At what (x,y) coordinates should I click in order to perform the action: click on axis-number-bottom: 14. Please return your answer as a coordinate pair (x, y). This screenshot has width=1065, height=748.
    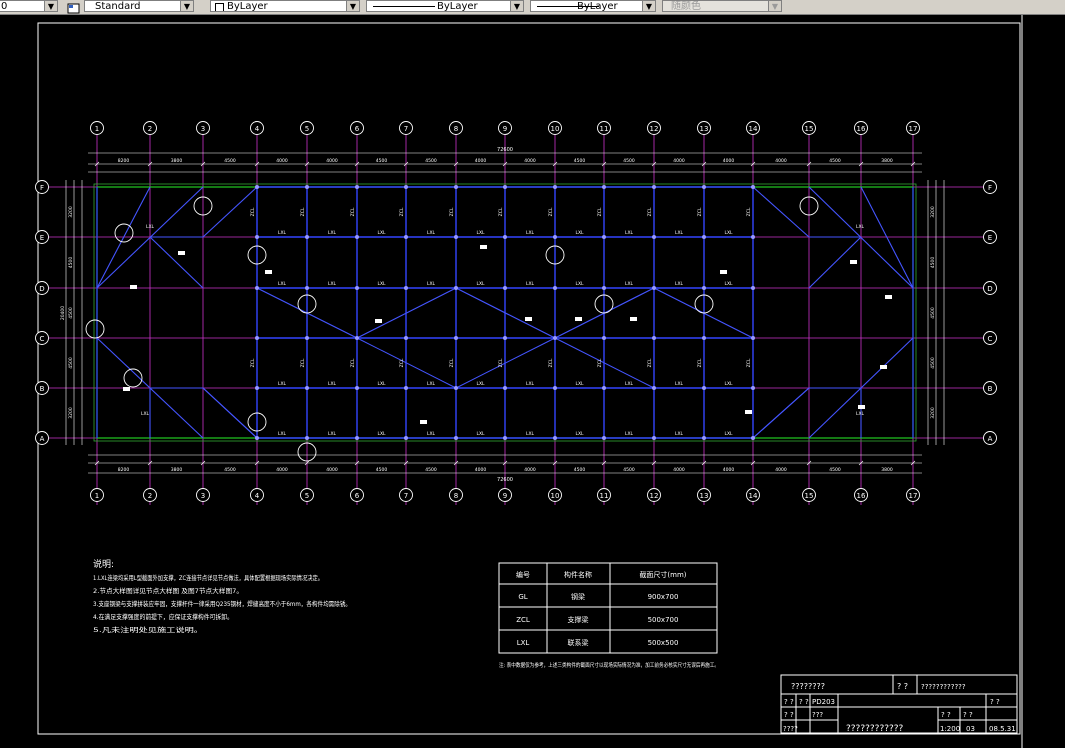
    Looking at the image, I should click on (753, 496).